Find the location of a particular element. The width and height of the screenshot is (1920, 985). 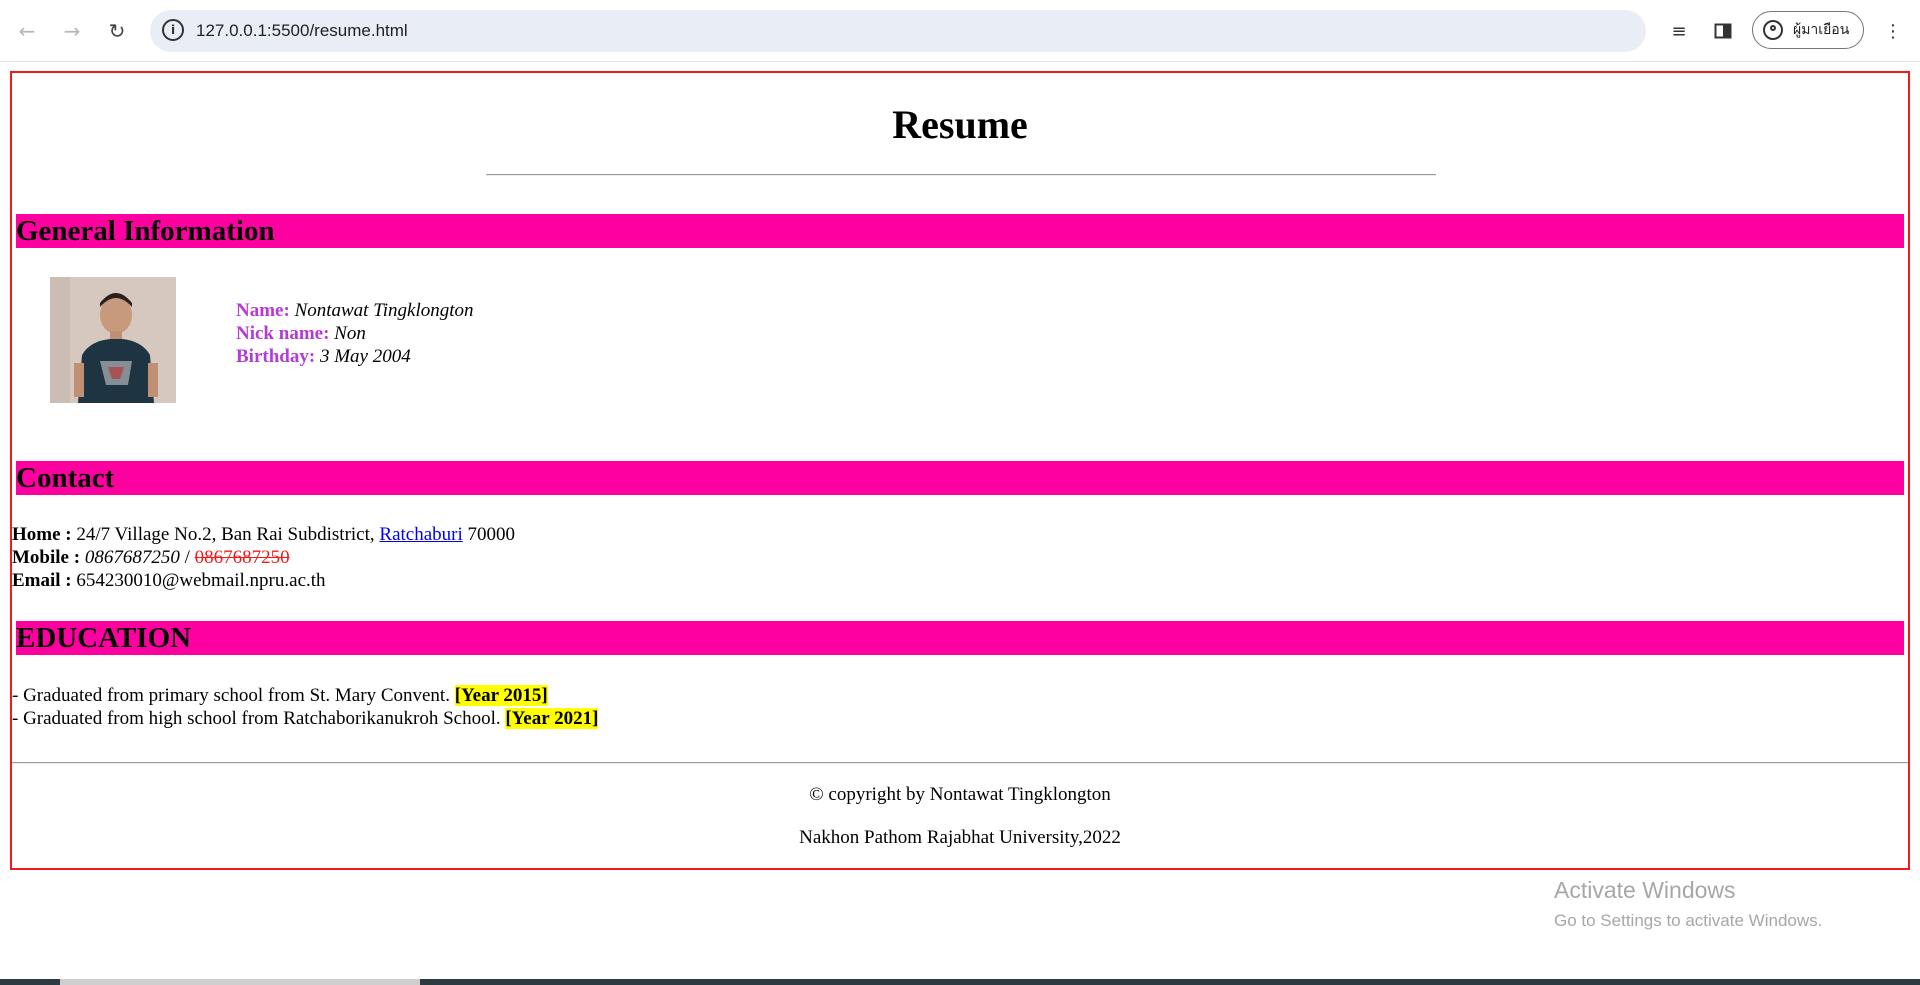

mobile-old-number: 0867687250 is located at coordinates (242, 557).